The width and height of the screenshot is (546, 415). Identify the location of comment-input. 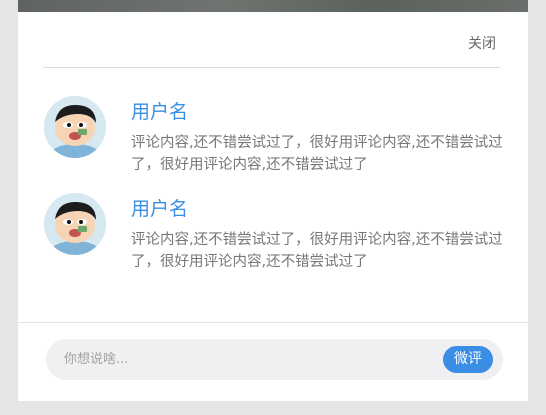
(239, 359).